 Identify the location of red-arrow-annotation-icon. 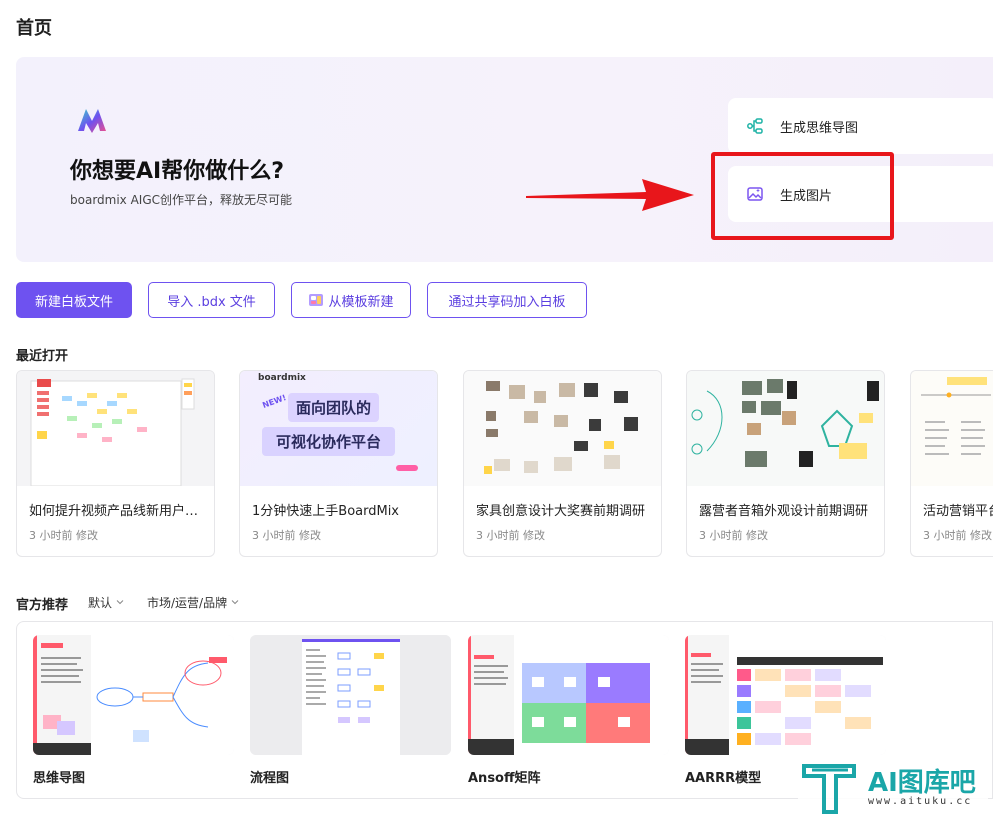
(610, 195).